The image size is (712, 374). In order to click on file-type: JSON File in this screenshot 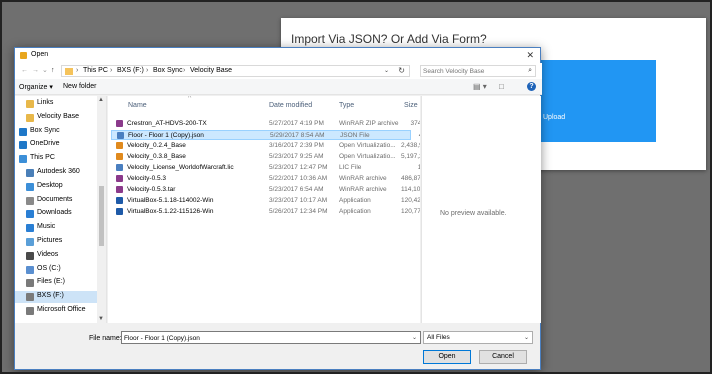, I will do `click(355, 135)`.